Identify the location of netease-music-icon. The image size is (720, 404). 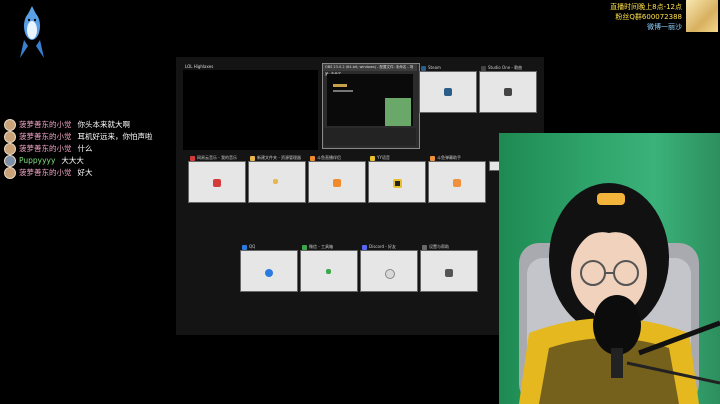
(217, 183).